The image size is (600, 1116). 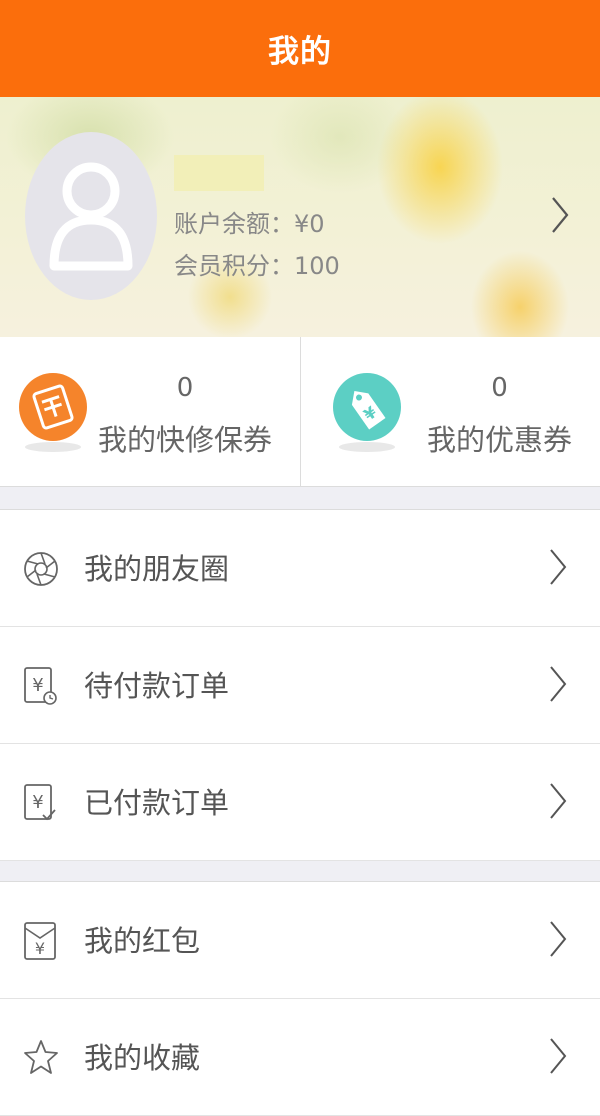 What do you see at coordinates (500, 388) in the screenshot?
I see `discount-coupon-count: 0` at bounding box center [500, 388].